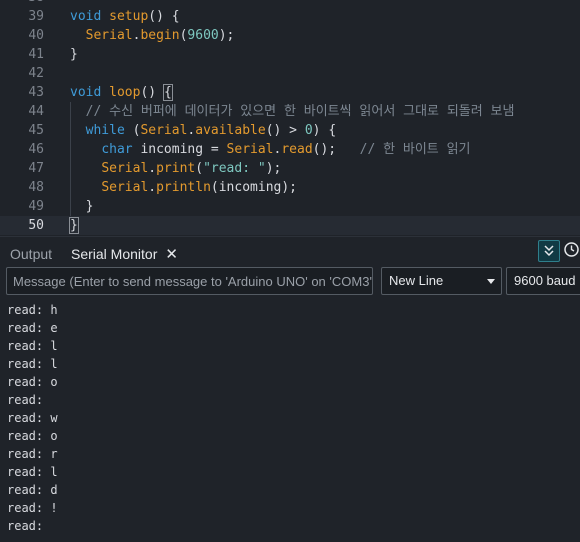 The height and width of the screenshot is (542, 580). What do you see at coordinates (189, 281) in the screenshot?
I see `message-input` at bounding box center [189, 281].